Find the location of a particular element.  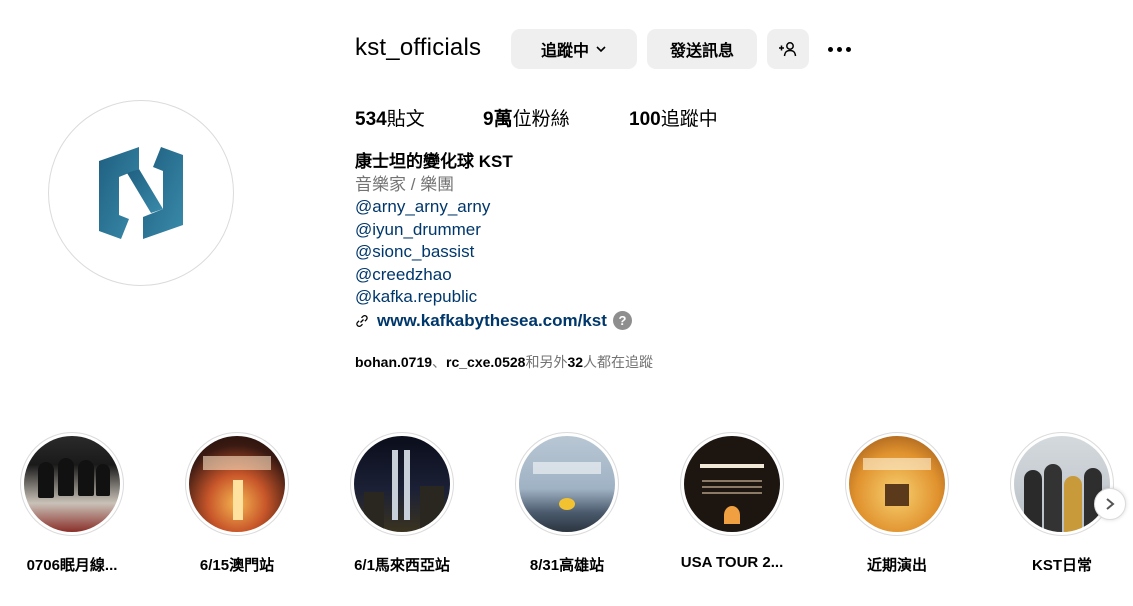

mention-link: @iyun_drummer is located at coordinates (493, 230).